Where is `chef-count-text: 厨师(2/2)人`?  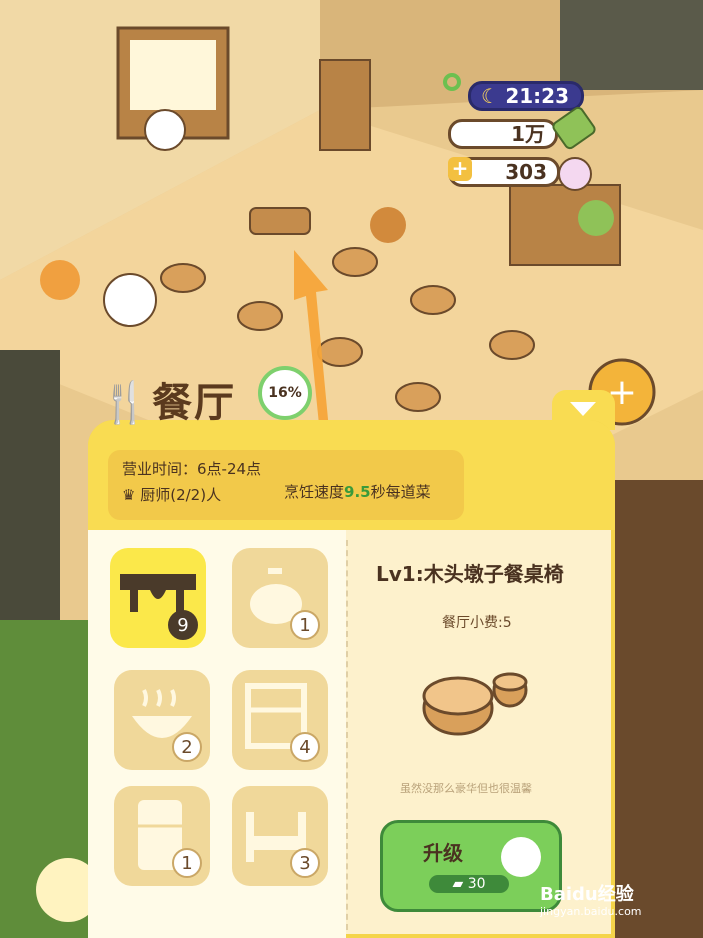
chef-count-text: 厨师(2/2)人 is located at coordinates (181, 495).